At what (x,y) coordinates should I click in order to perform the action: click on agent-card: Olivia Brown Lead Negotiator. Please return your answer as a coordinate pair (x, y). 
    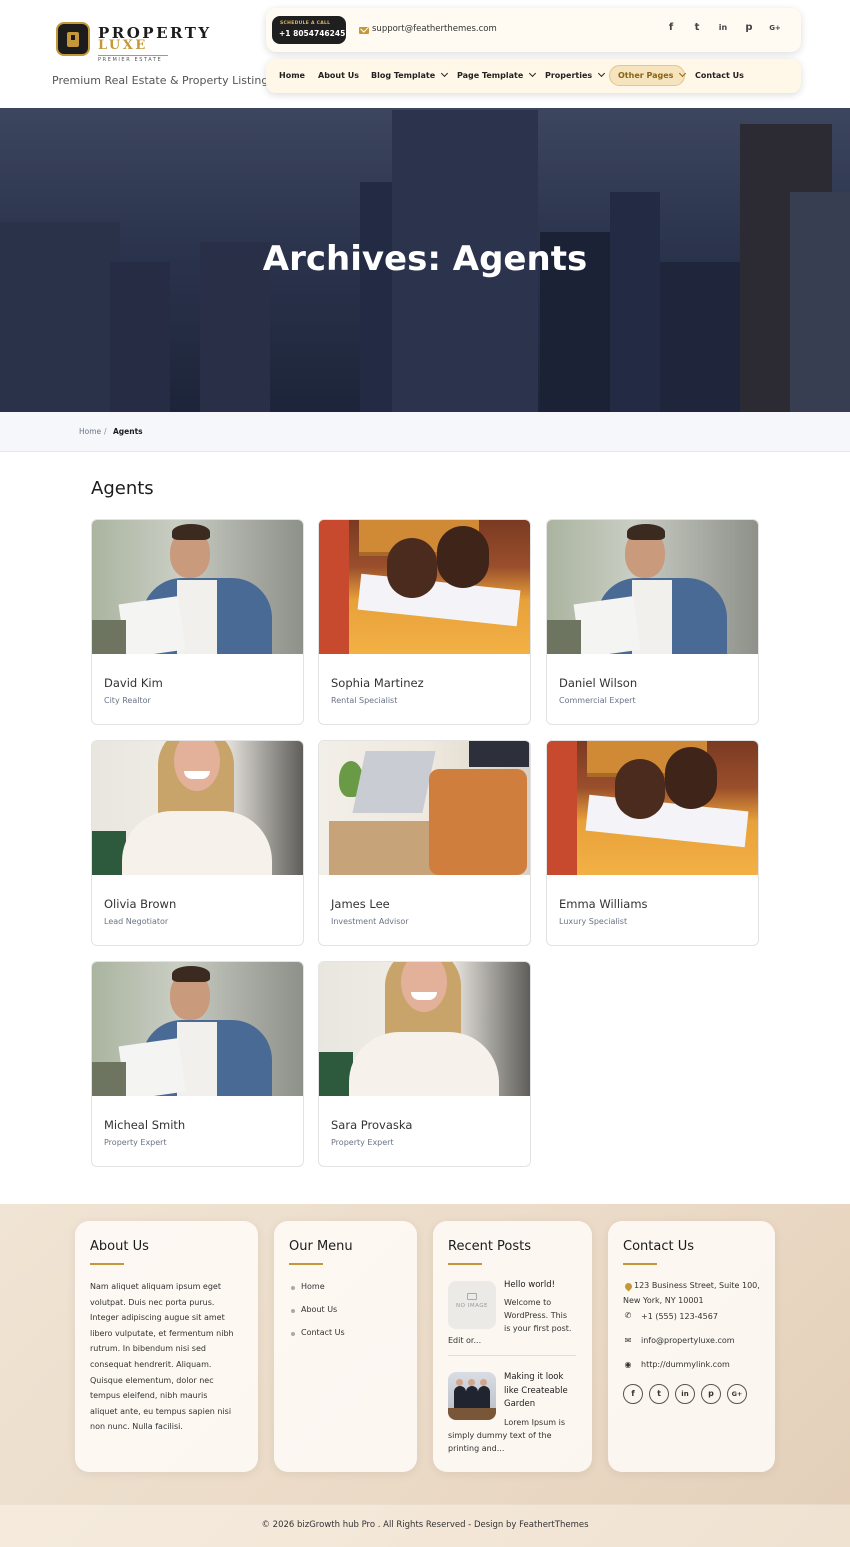
    Looking at the image, I should click on (197, 843).